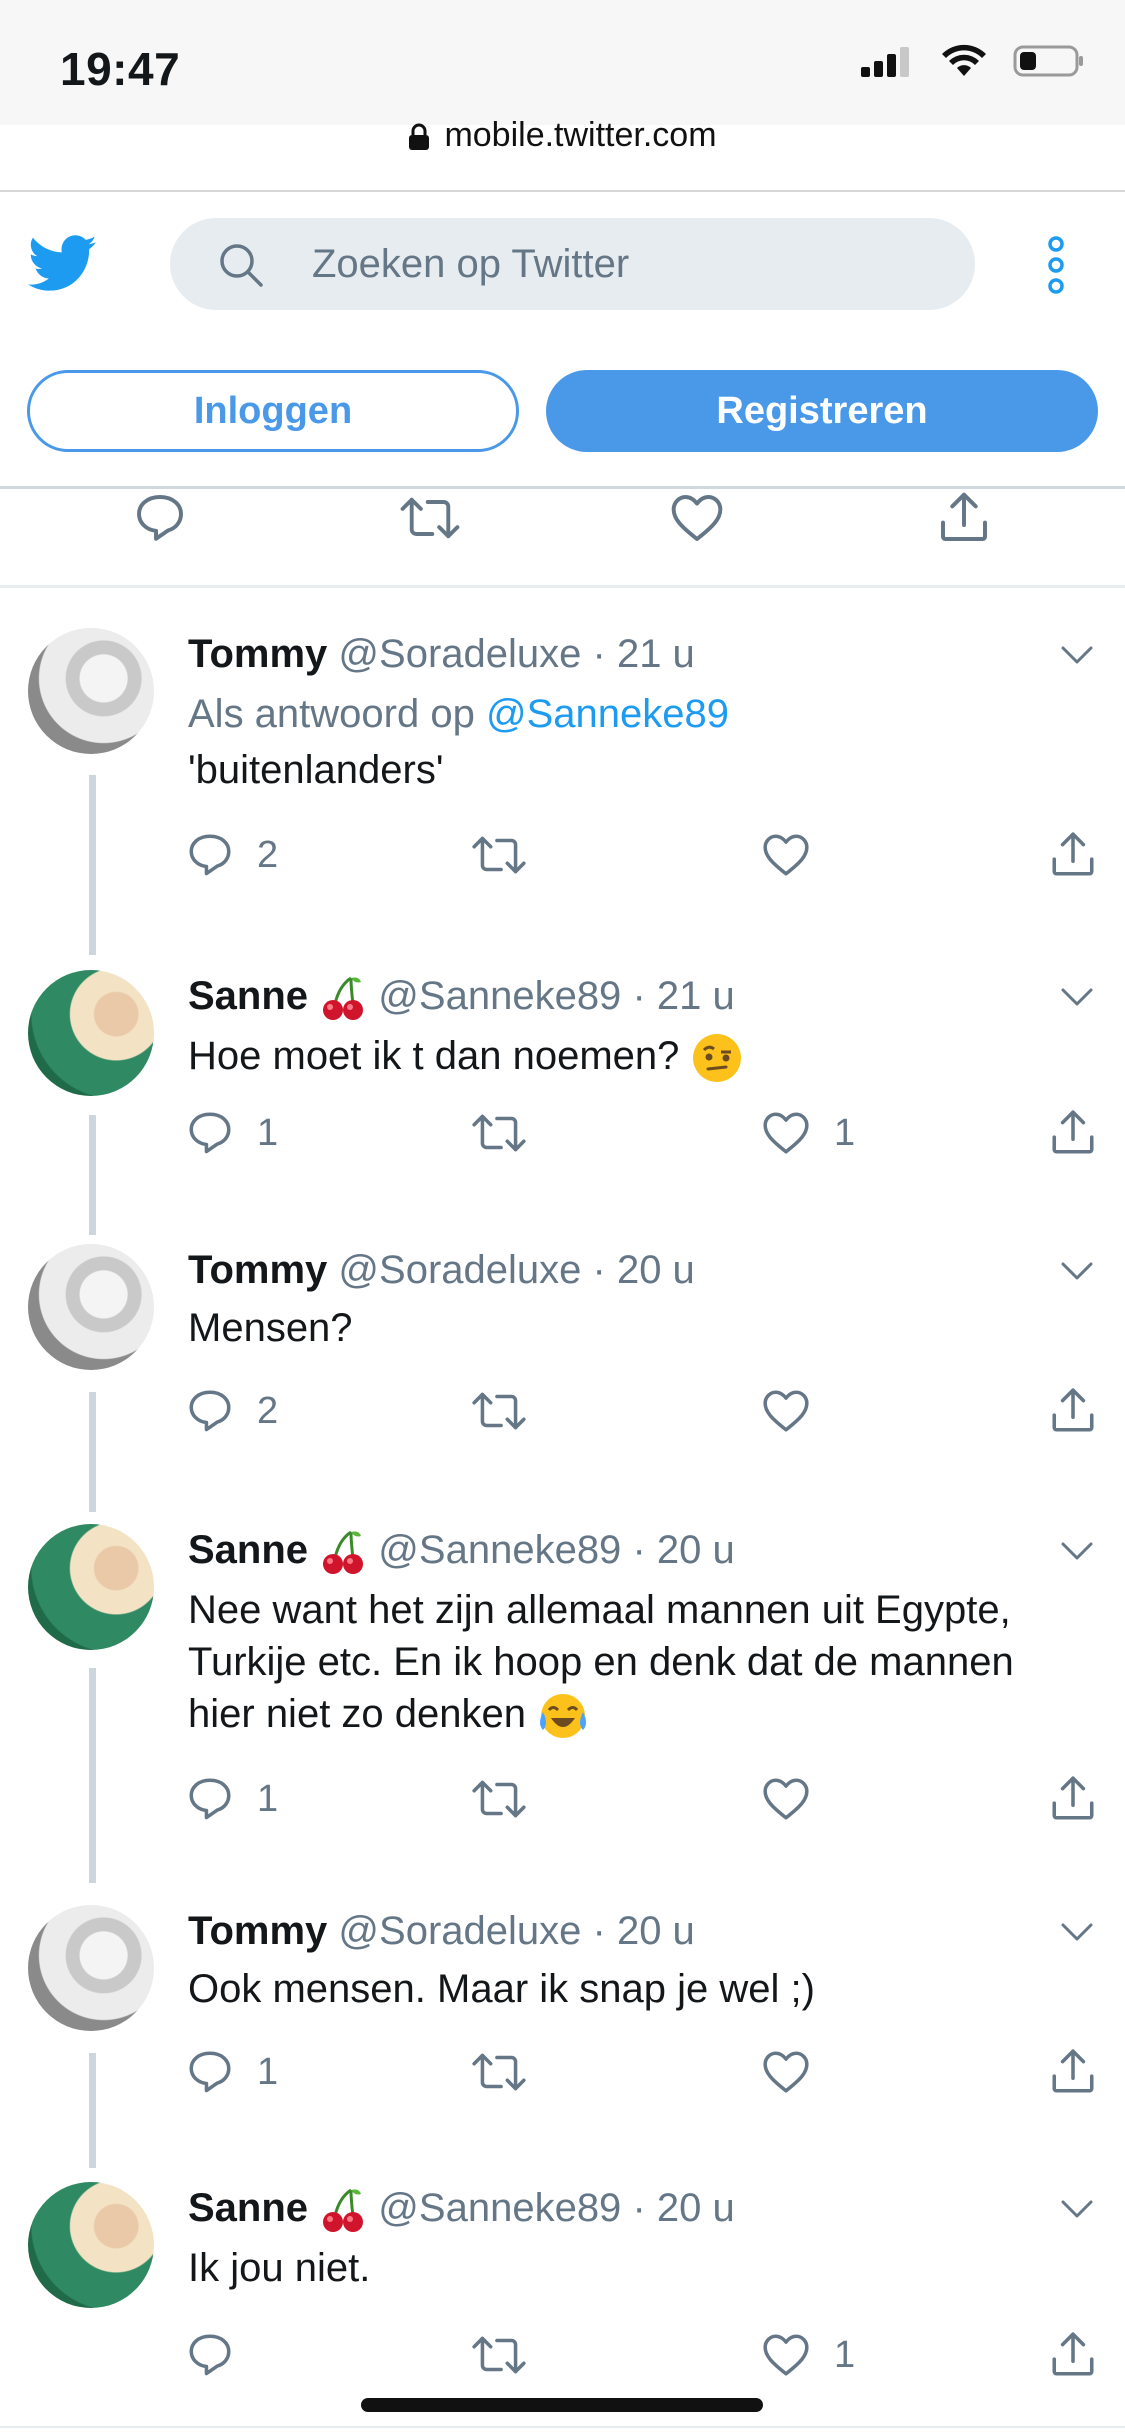 The image size is (1125, 2436). Describe the element at coordinates (419, 137) in the screenshot. I see `lock-icon` at that location.